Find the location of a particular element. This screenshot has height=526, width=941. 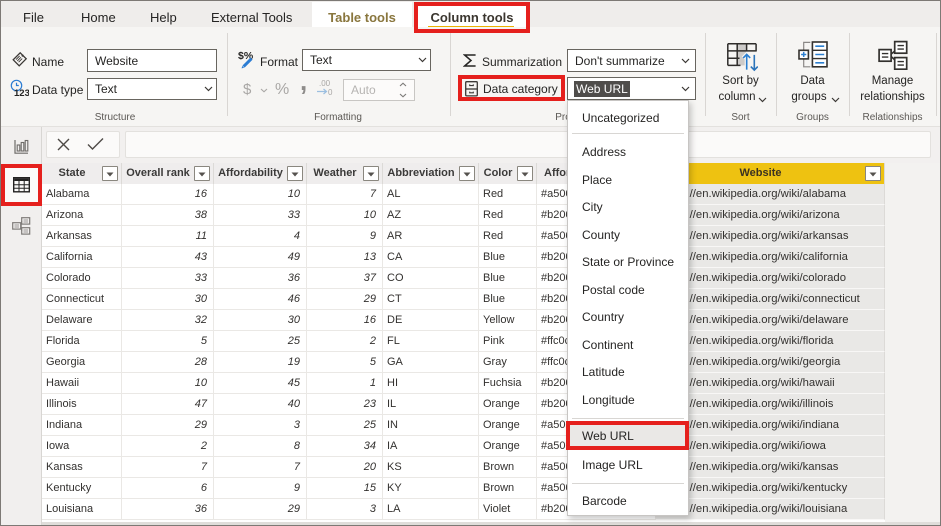

svg-text: 0 is located at coordinates (330, 92).